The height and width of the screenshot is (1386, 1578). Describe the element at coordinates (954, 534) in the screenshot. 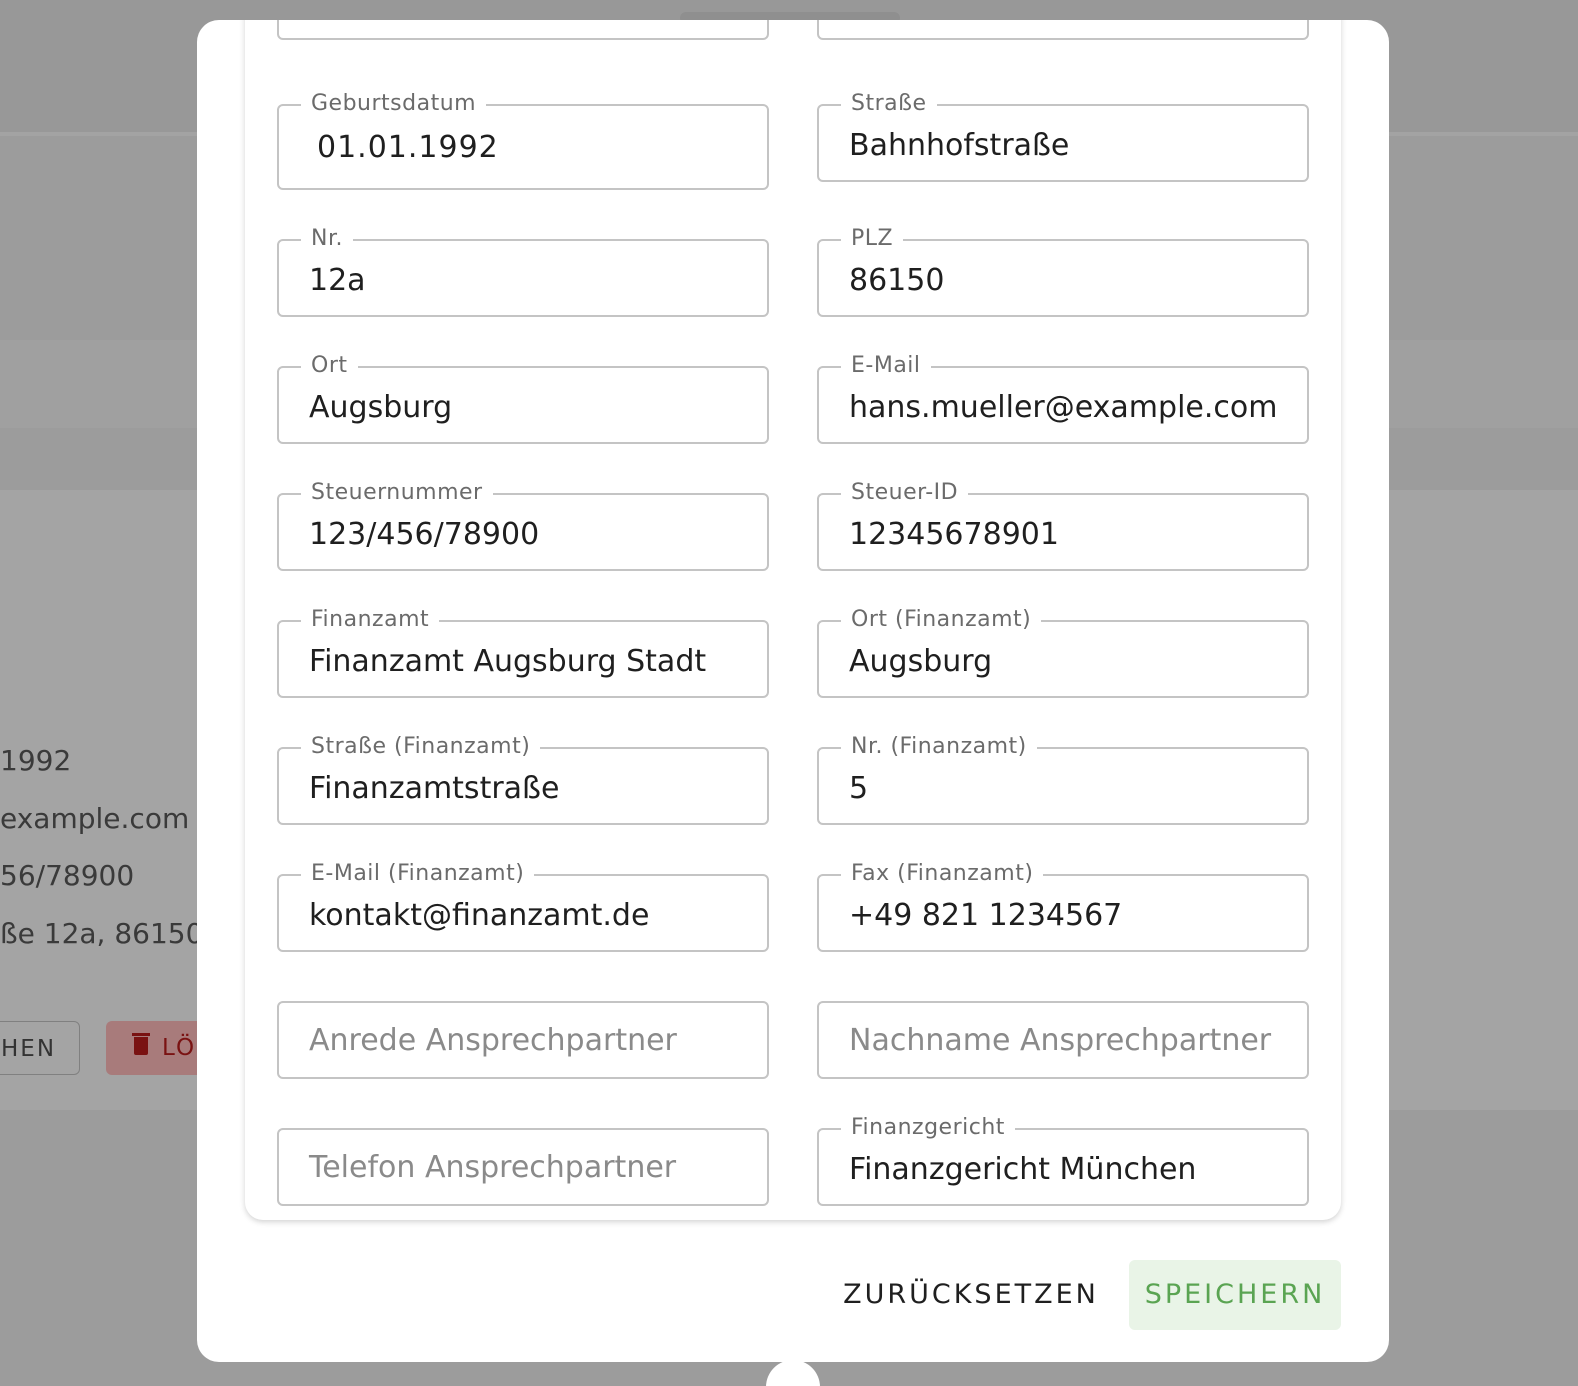

I see `tax-id-value: 12345678901` at that location.